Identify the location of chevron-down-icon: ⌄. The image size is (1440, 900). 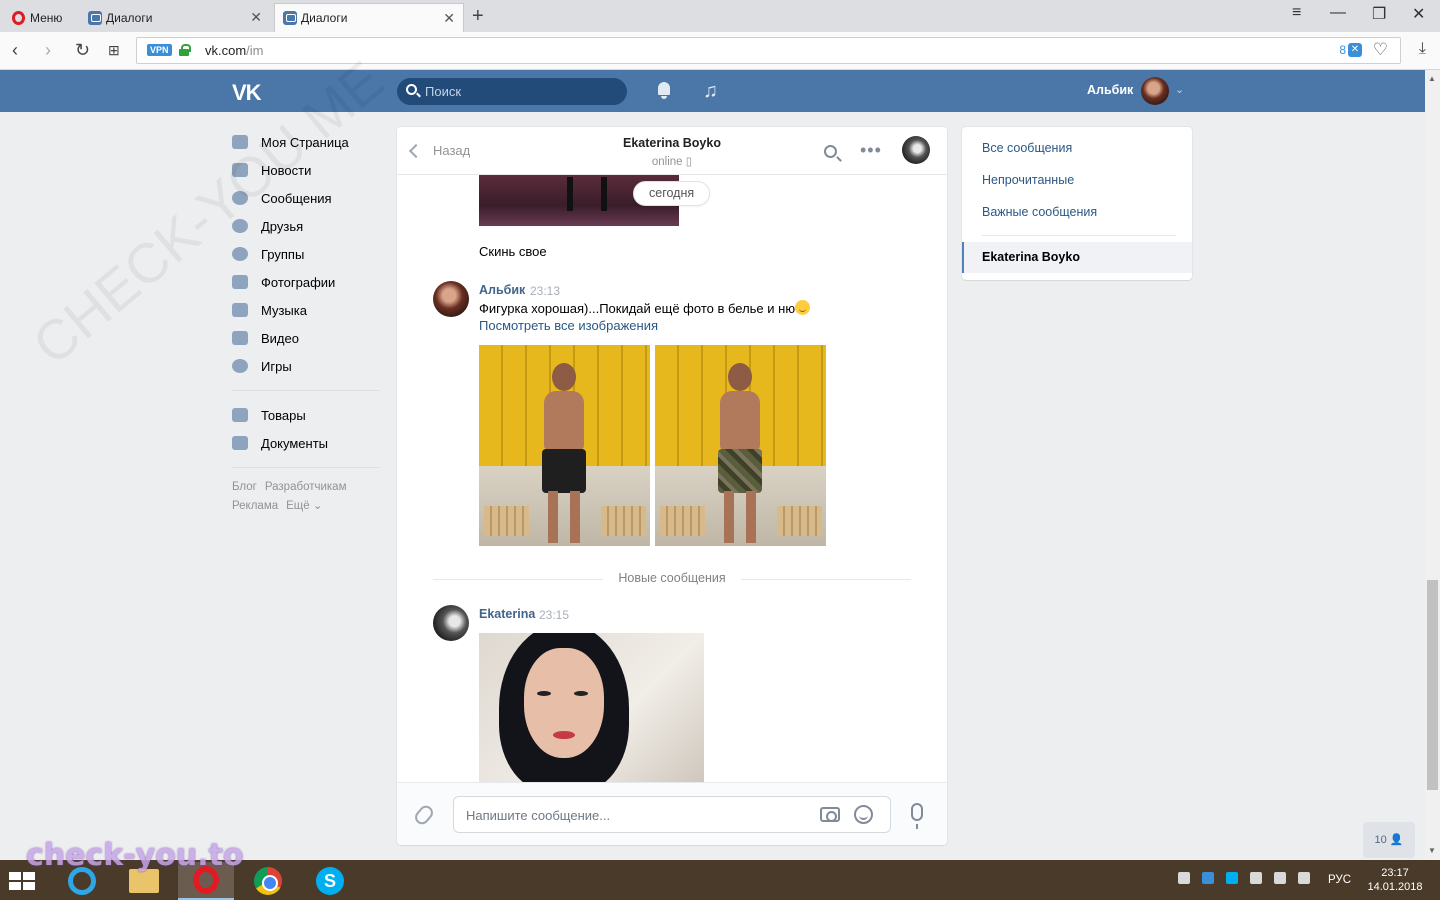
(1179, 89).